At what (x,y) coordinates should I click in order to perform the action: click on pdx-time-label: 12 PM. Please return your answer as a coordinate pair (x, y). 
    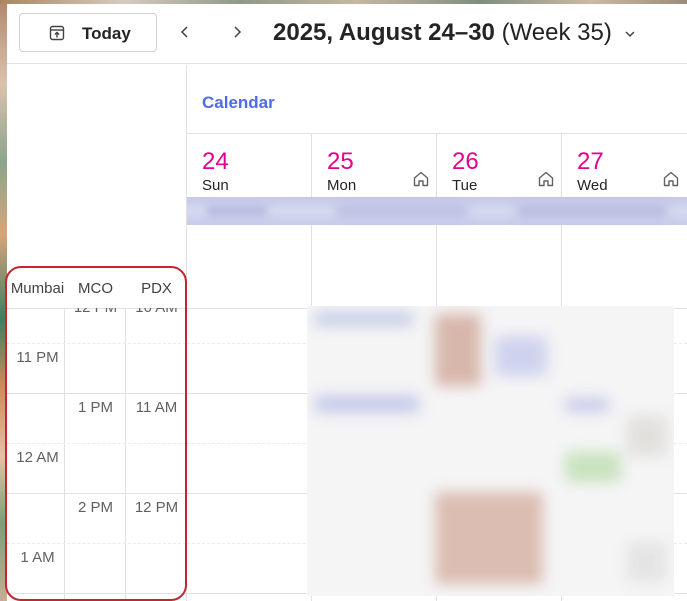
    Looking at the image, I should click on (156, 507).